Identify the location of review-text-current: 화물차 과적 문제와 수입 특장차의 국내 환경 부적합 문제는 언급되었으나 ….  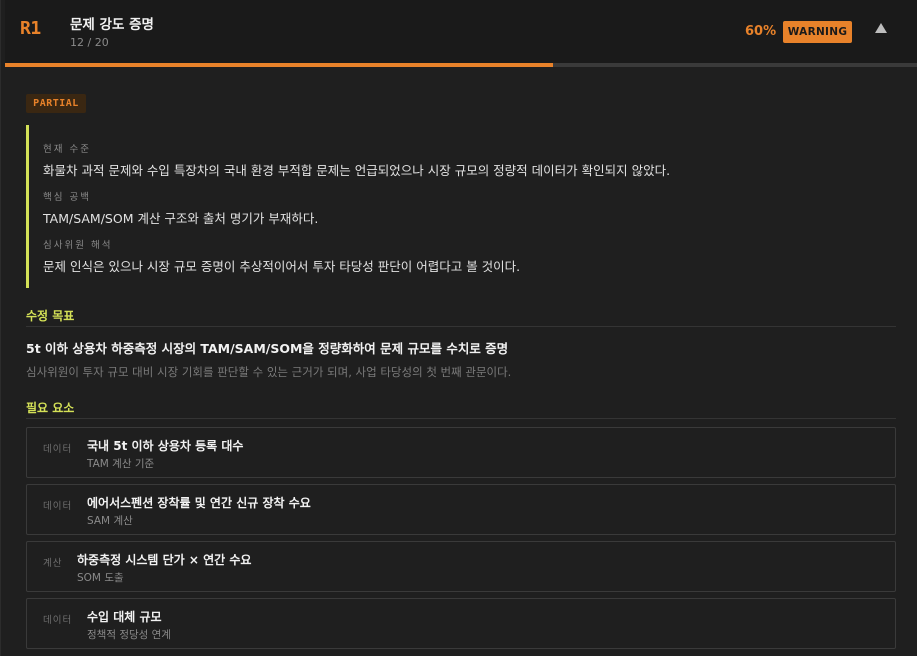
(357, 170).